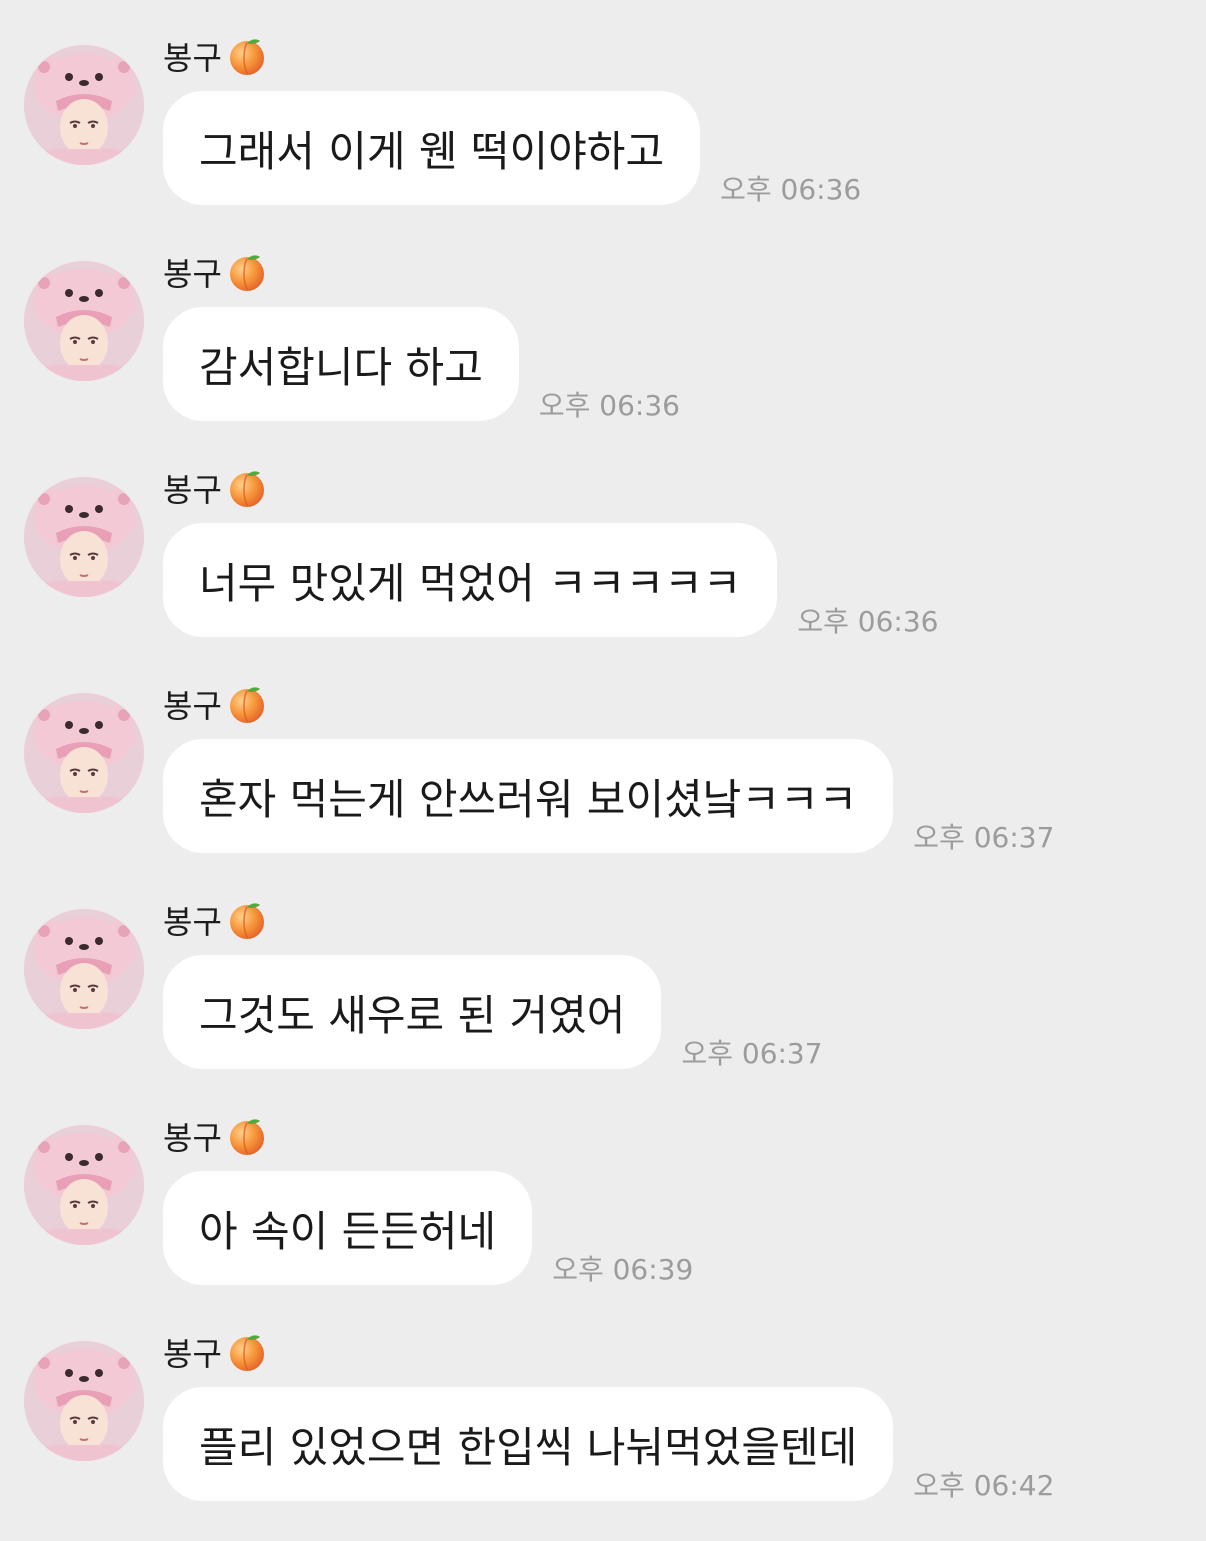 This screenshot has width=1206, height=1541. Describe the element at coordinates (528, 1444) in the screenshot. I see `message-bubble: 플리 있었으면 한입씩 나눠먹었을텐데` at that location.